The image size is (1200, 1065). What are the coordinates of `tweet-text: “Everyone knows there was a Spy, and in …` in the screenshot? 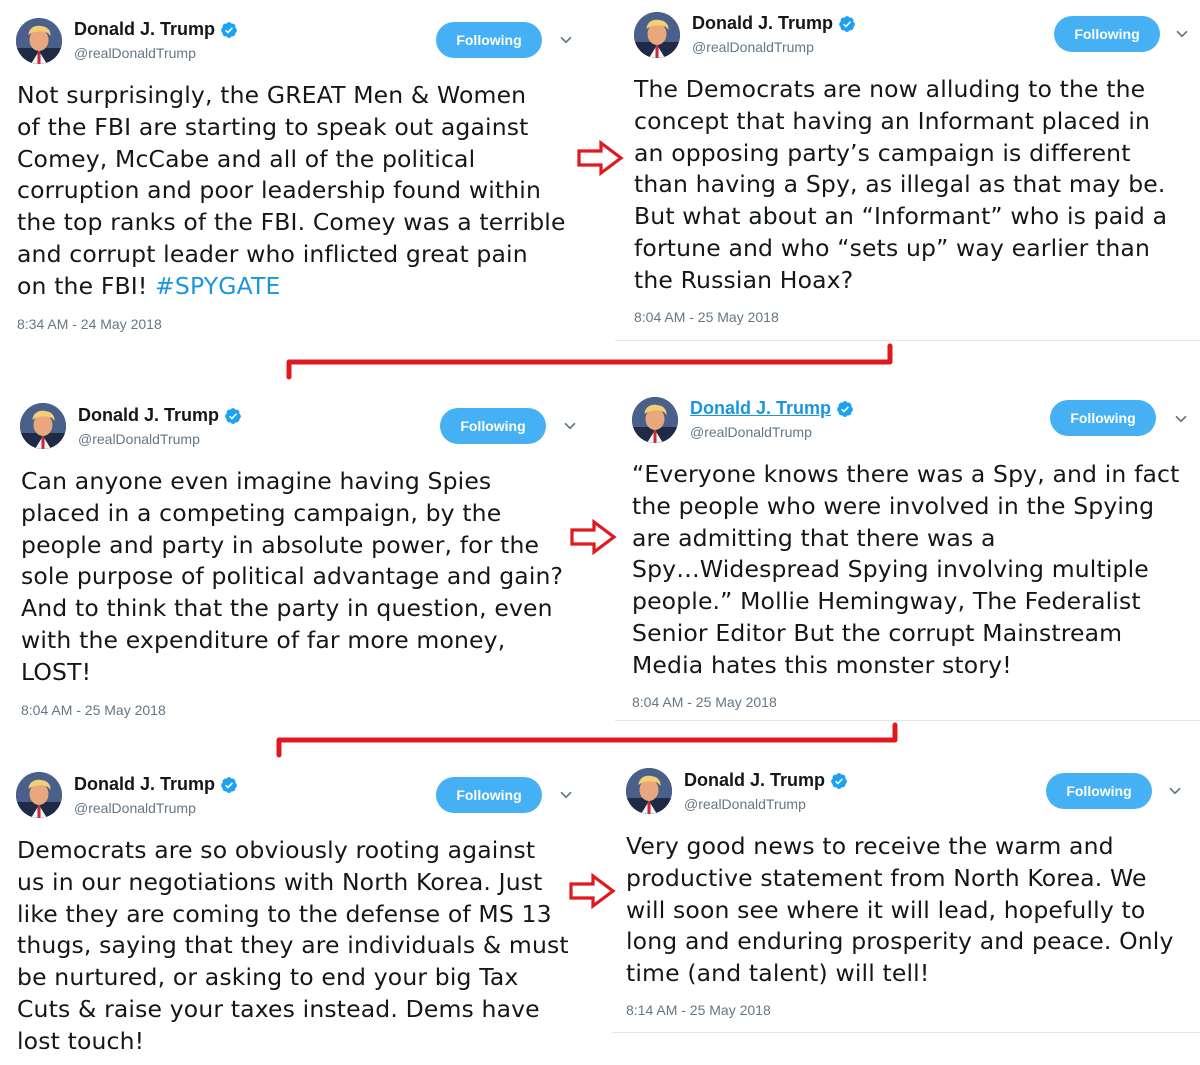 It's located at (906, 569).